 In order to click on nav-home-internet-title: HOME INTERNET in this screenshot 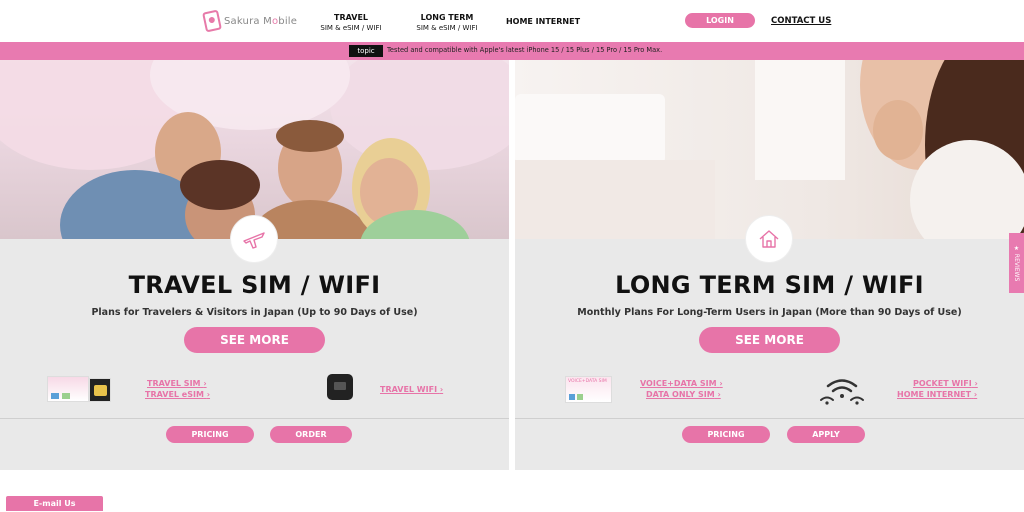, I will do `click(543, 21)`.